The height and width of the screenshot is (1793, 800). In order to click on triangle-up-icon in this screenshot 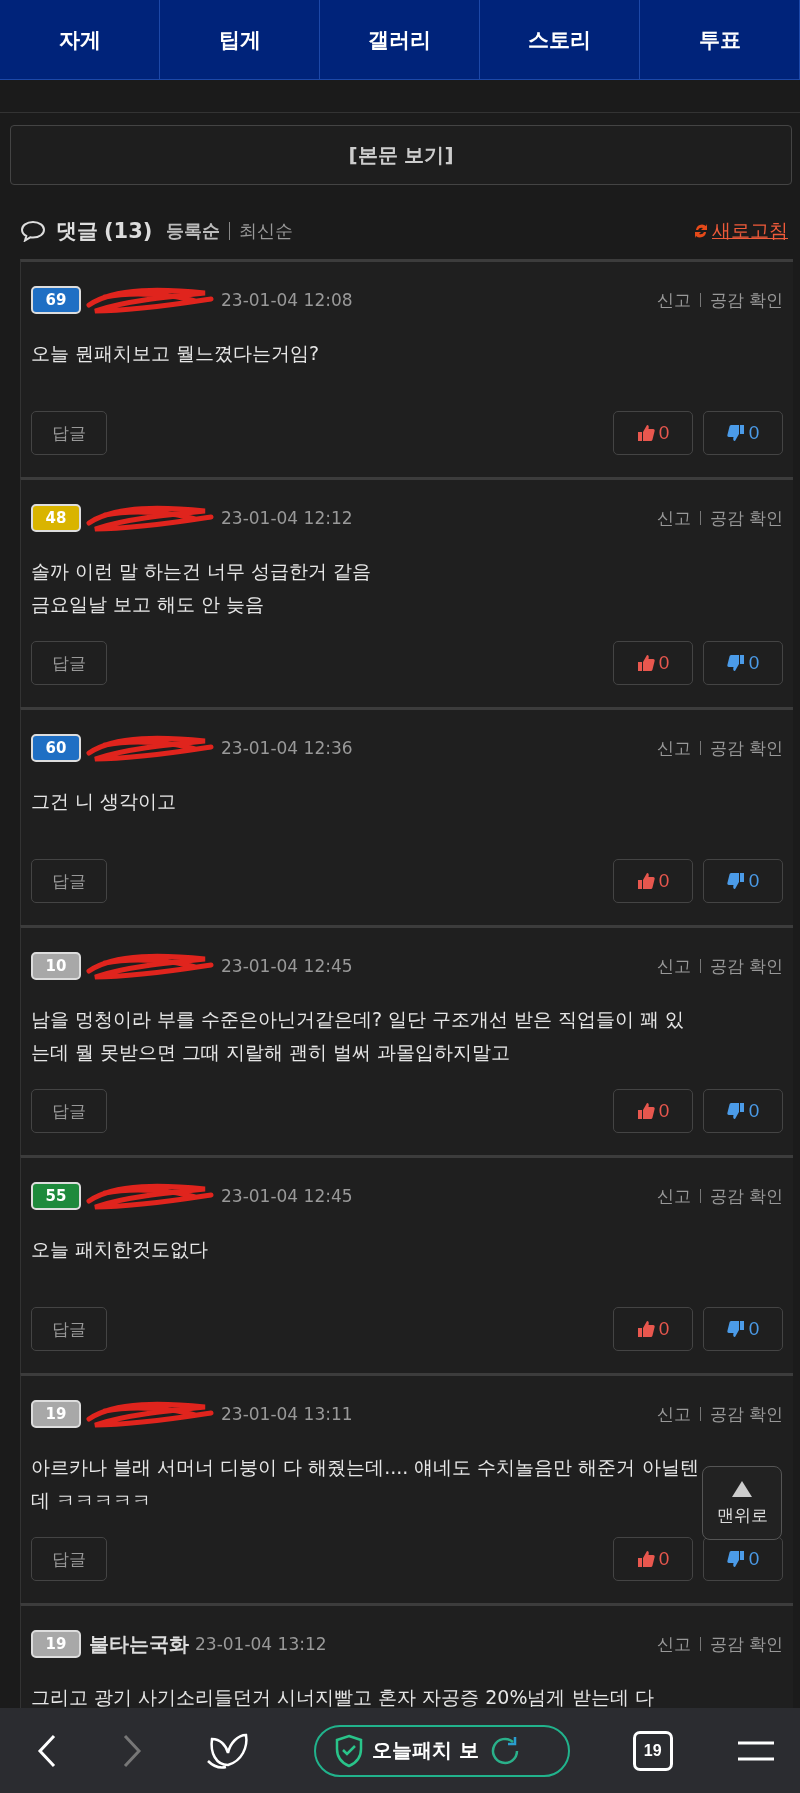, I will do `click(742, 1488)`.